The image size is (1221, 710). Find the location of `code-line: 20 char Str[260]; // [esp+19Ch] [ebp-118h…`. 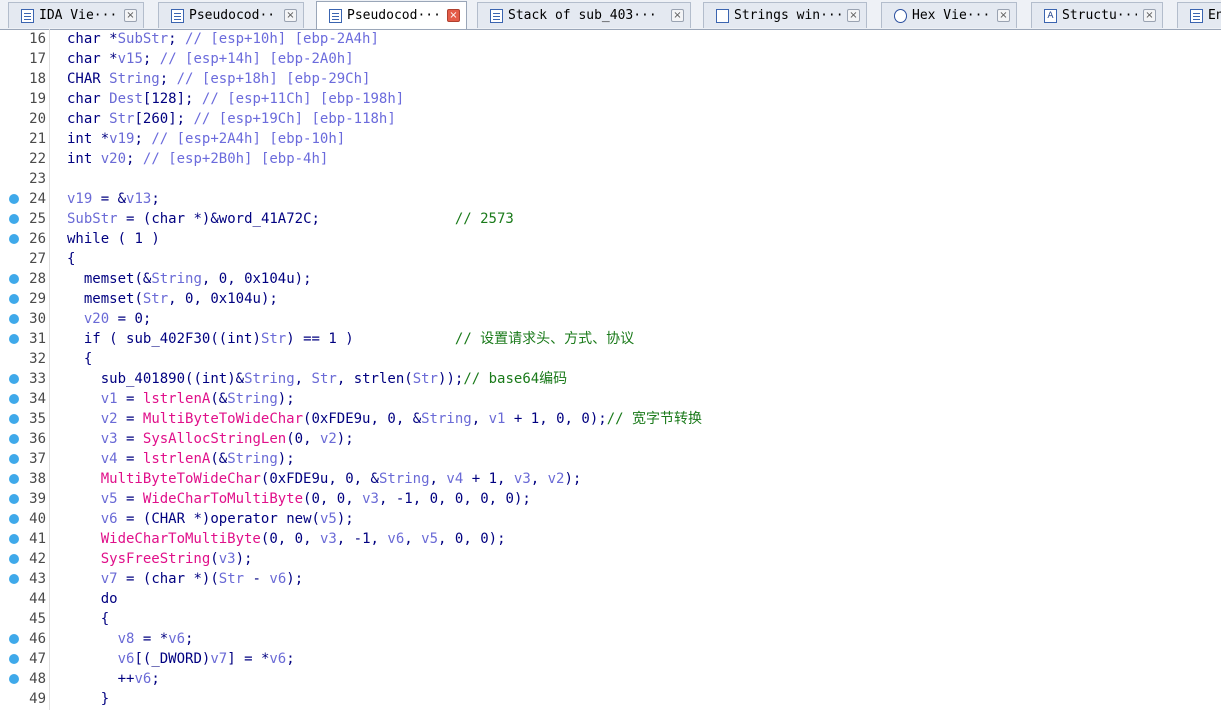

code-line: 20 char Str[260]; // [esp+19Ch] [ebp-118h… is located at coordinates (610, 119).